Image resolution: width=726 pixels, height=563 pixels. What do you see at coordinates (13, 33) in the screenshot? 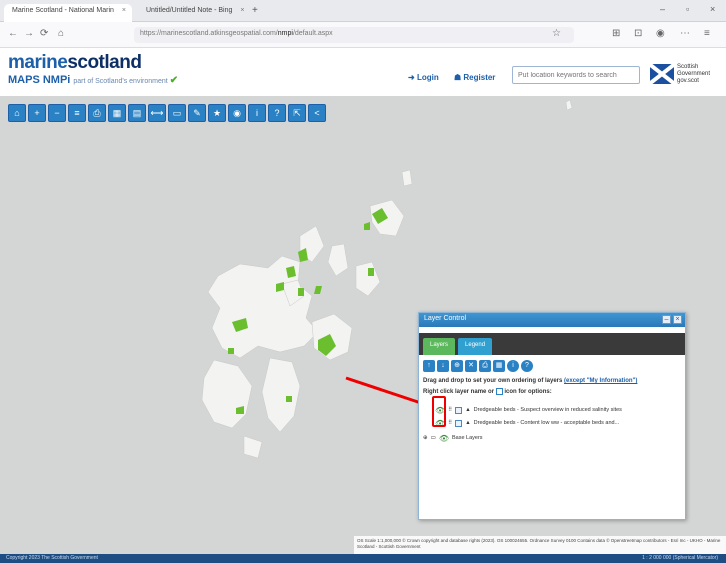
I see `back-icon: ←` at bounding box center [13, 33].